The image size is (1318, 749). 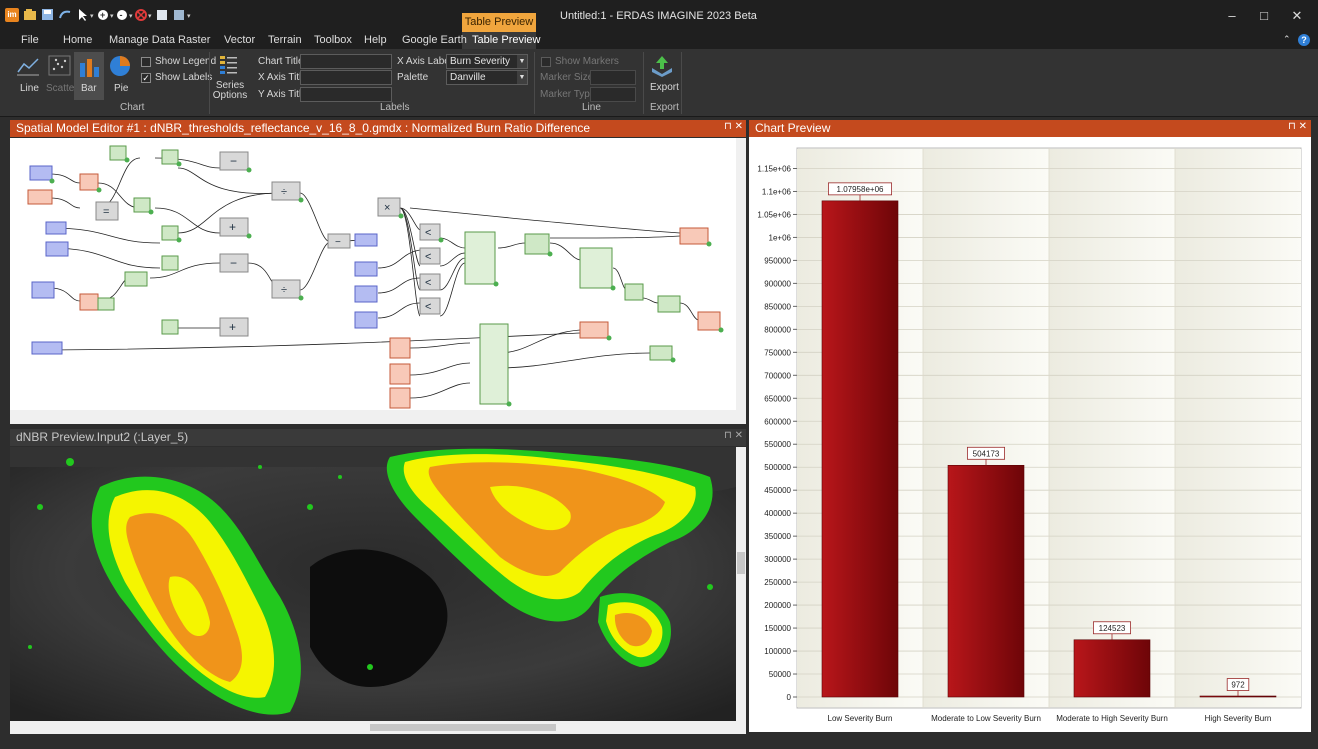 What do you see at coordinates (107, 15) in the screenshot?
I see `quick-access-toolbar: ▾ + ▾ - ▾ ▾ ▾` at bounding box center [107, 15].